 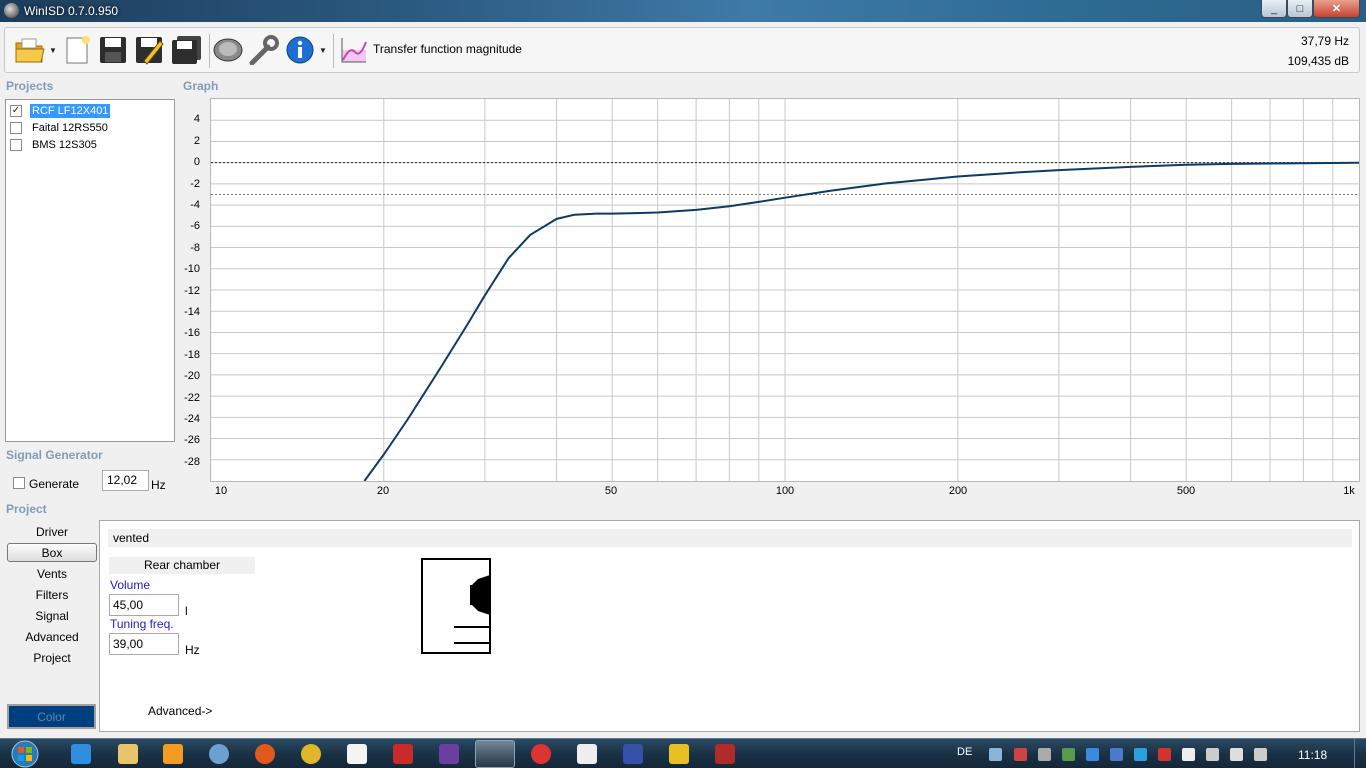 I want to click on minimize-button: _, so click(x=1274, y=9).